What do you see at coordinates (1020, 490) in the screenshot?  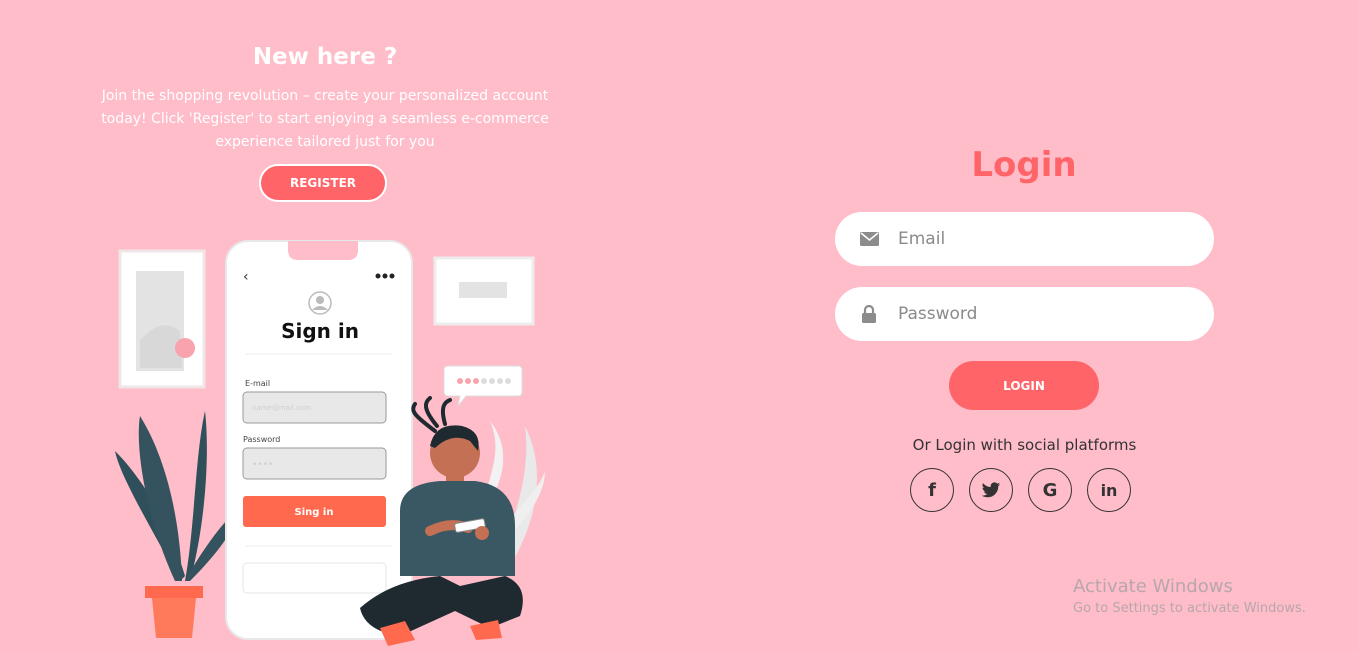 I see `social-buttons: f G in` at bounding box center [1020, 490].